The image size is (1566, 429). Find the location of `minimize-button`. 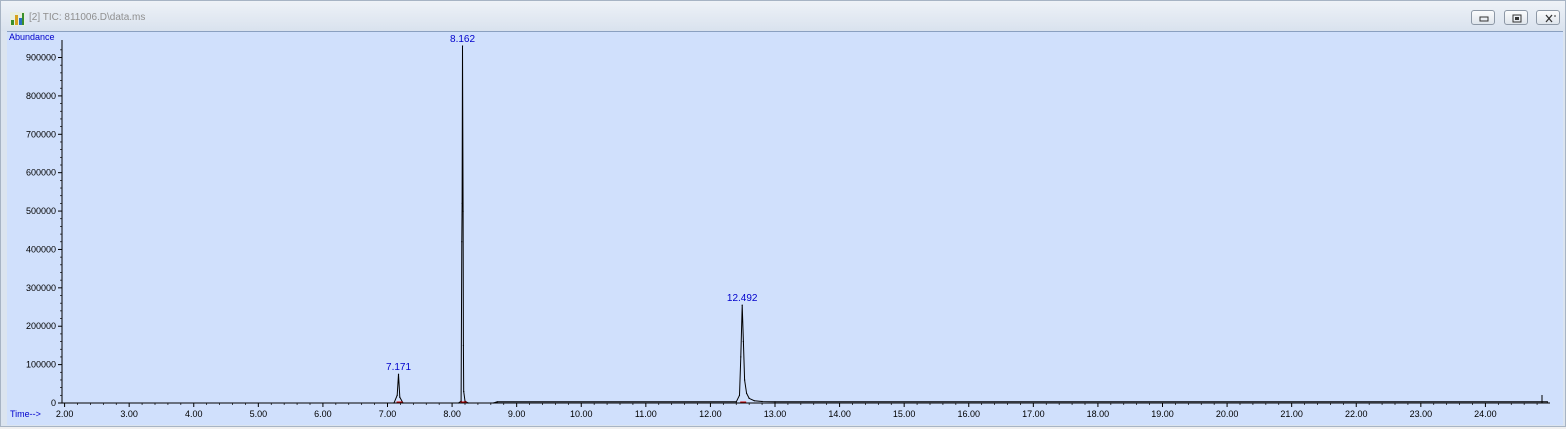

minimize-button is located at coordinates (1483, 17).